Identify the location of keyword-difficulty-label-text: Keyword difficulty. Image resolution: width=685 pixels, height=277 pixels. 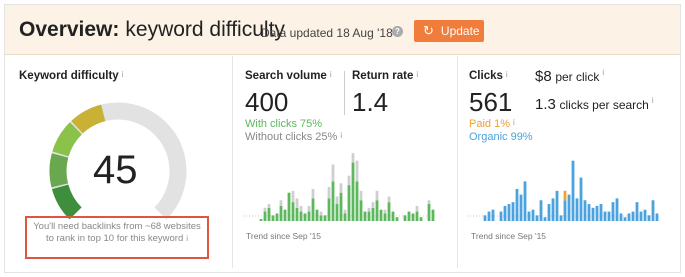
(69, 76).